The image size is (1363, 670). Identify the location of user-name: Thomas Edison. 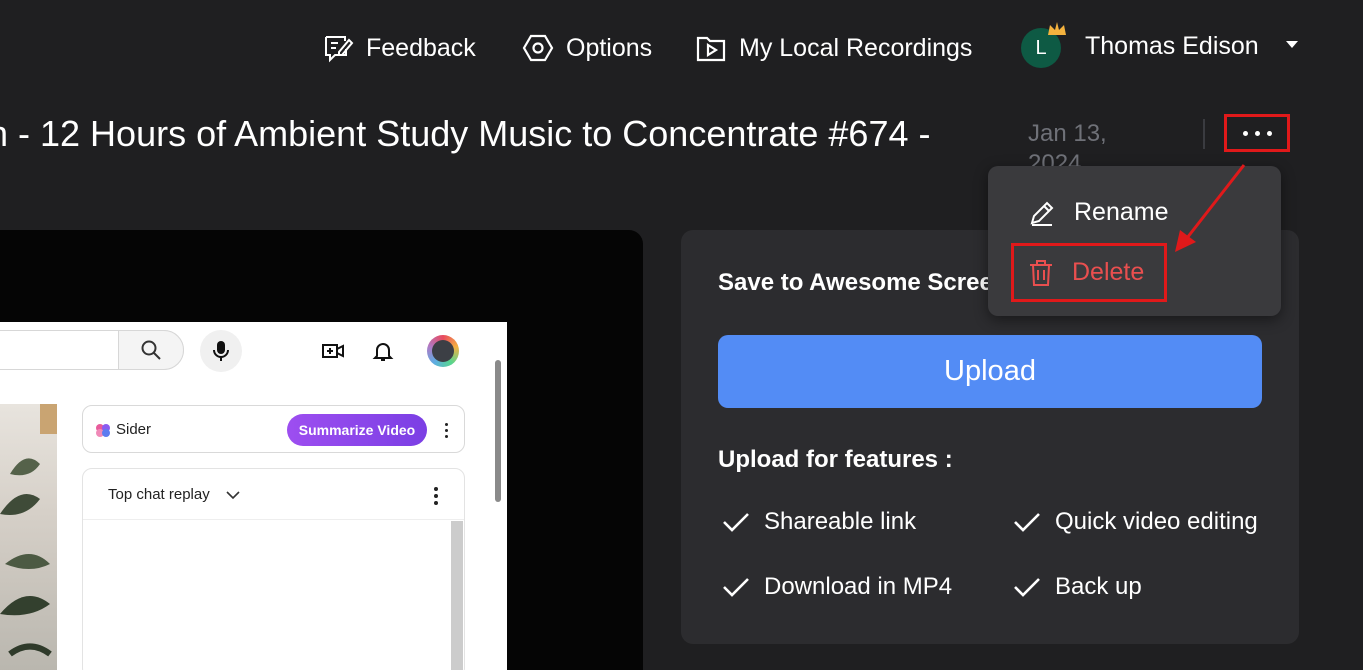
(1172, 46).